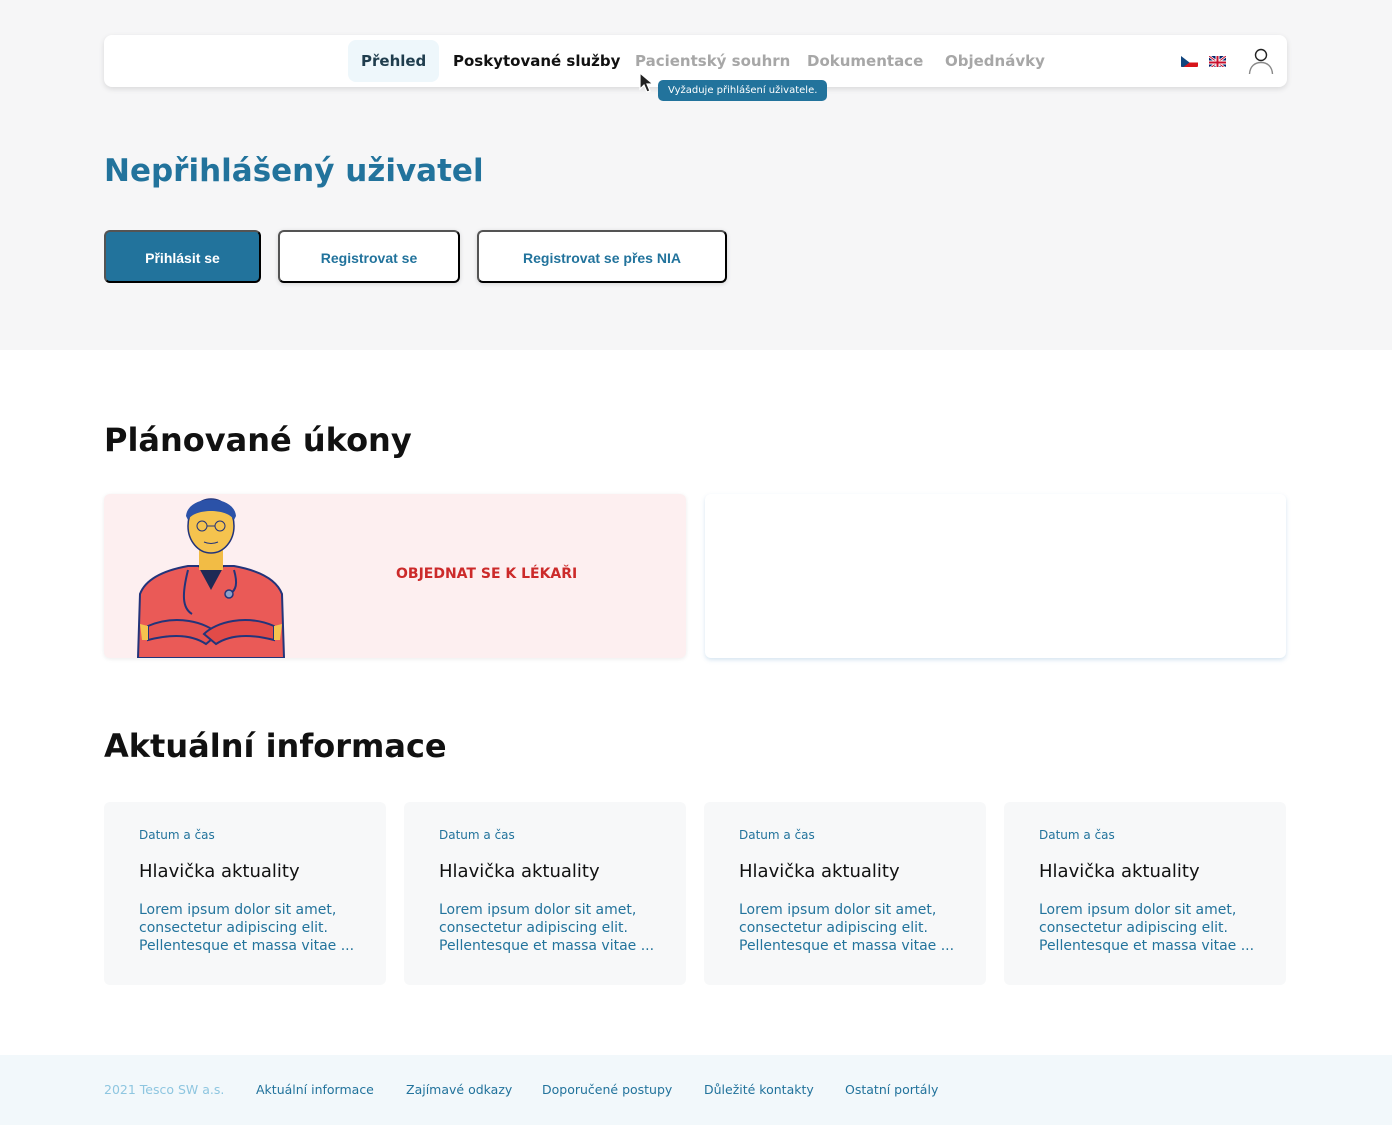 The image size is (1392, 1125). I want to click on planned-section-title: Plánované úkony, so click(258, 440).